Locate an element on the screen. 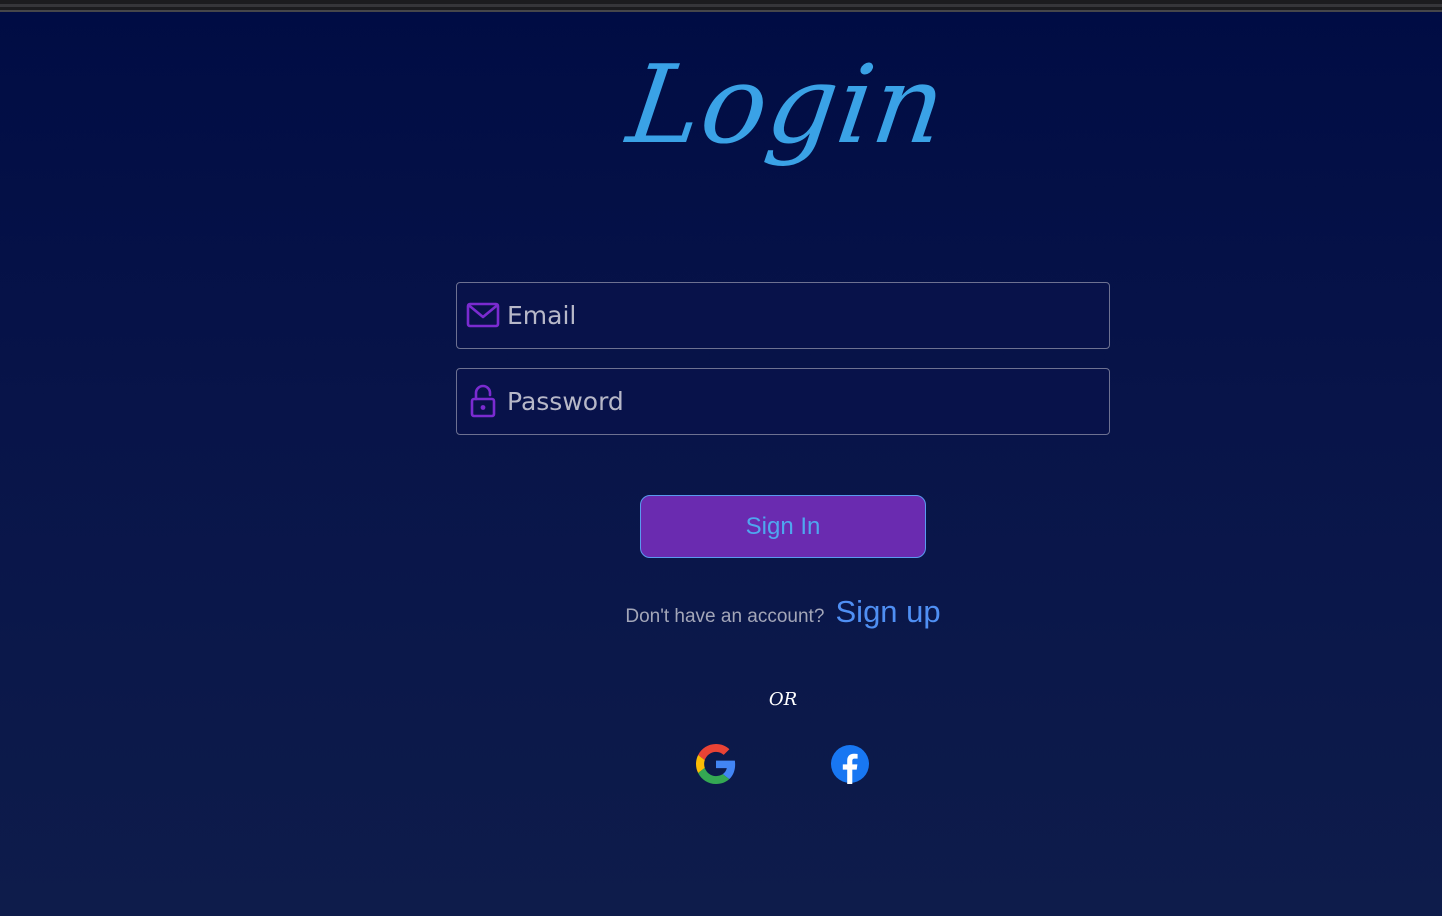 The height and width of the screenshot is (916, 1442). facebook-icon is located at coordinates (850, 764).